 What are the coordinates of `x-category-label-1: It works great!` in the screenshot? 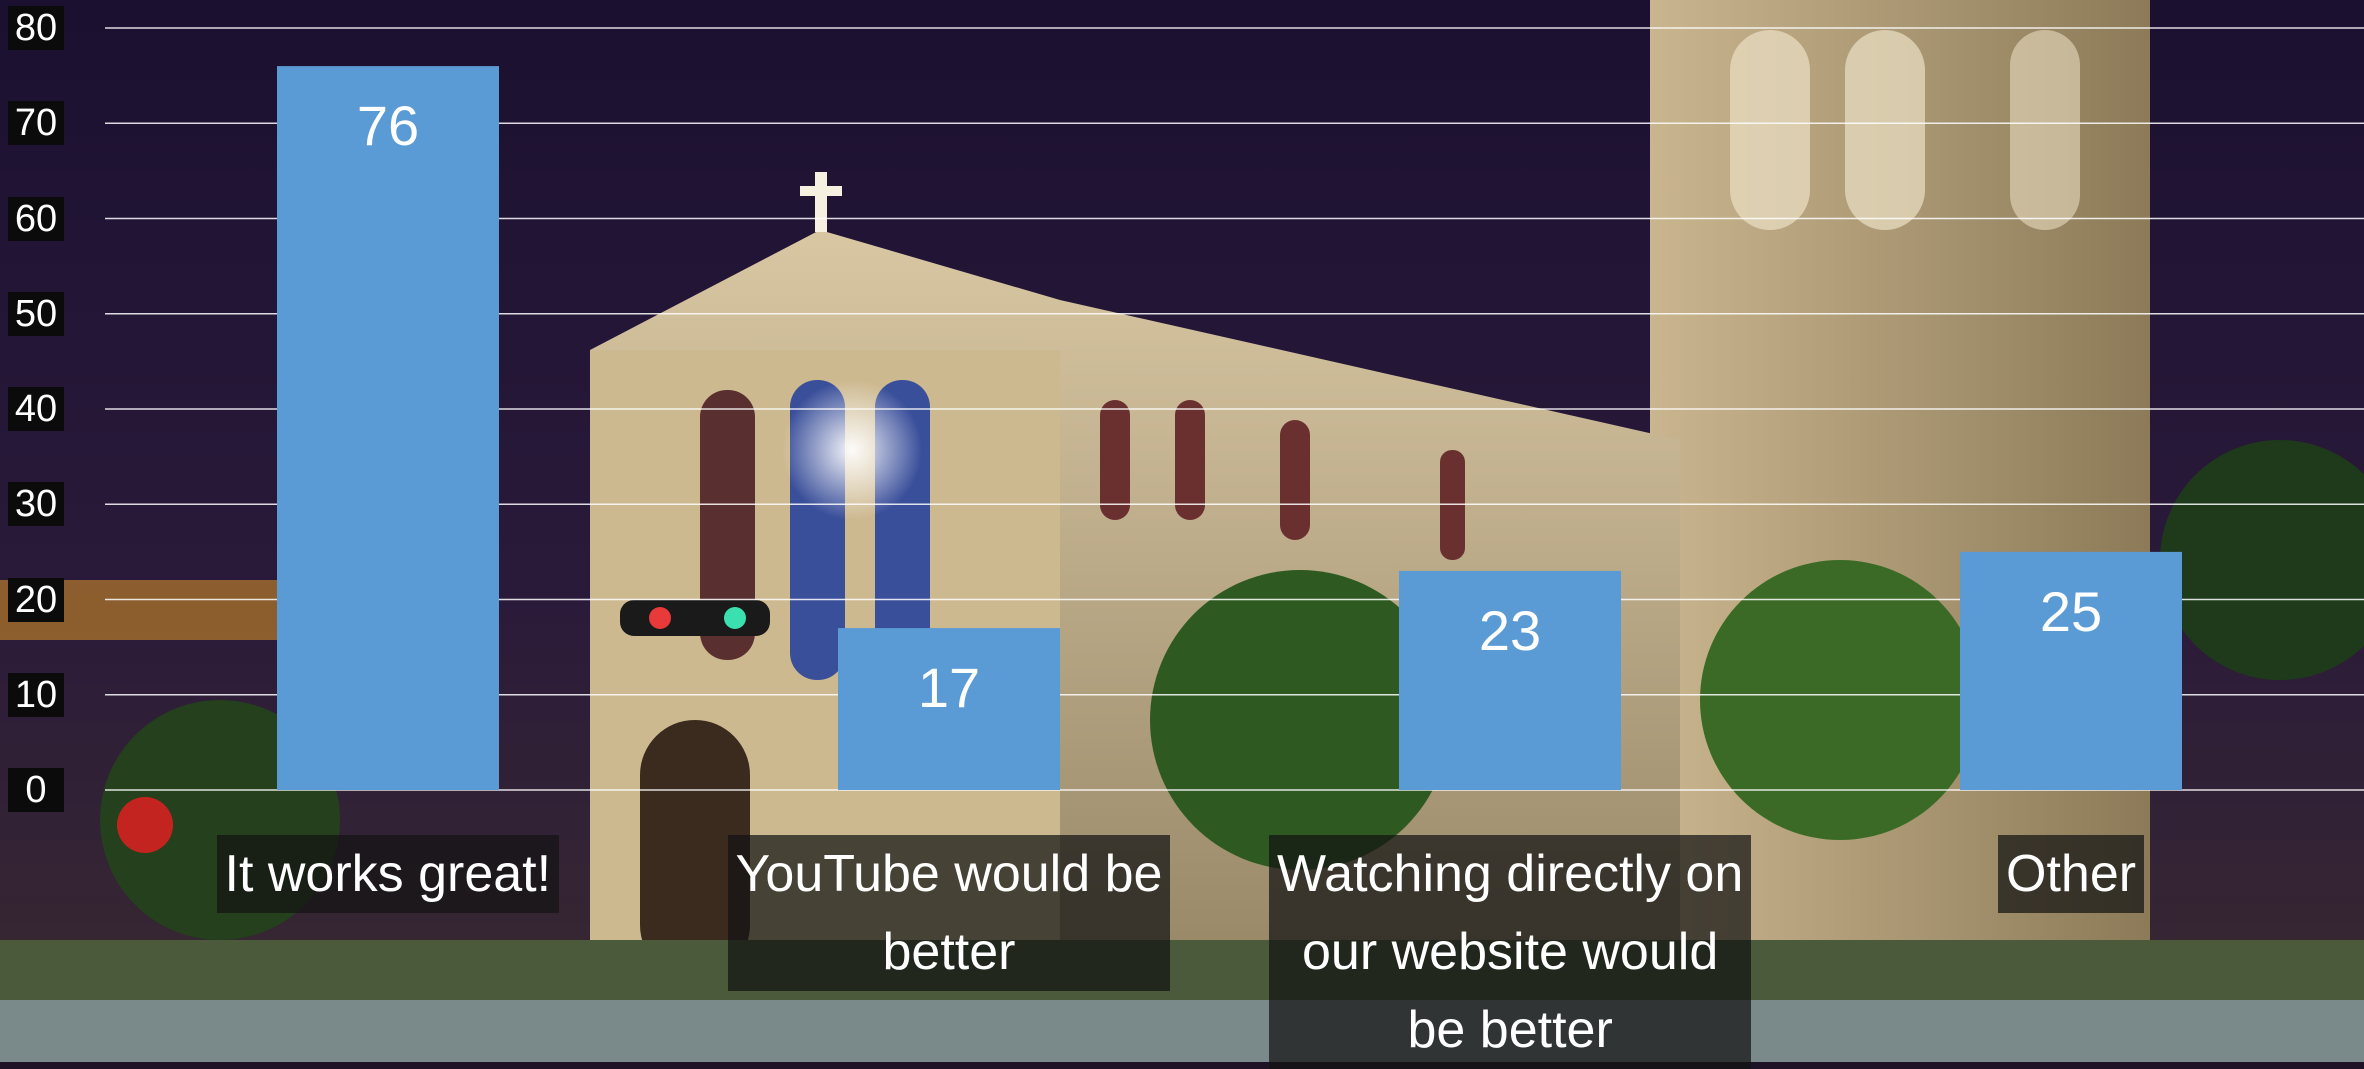 It's located at (388, 874).